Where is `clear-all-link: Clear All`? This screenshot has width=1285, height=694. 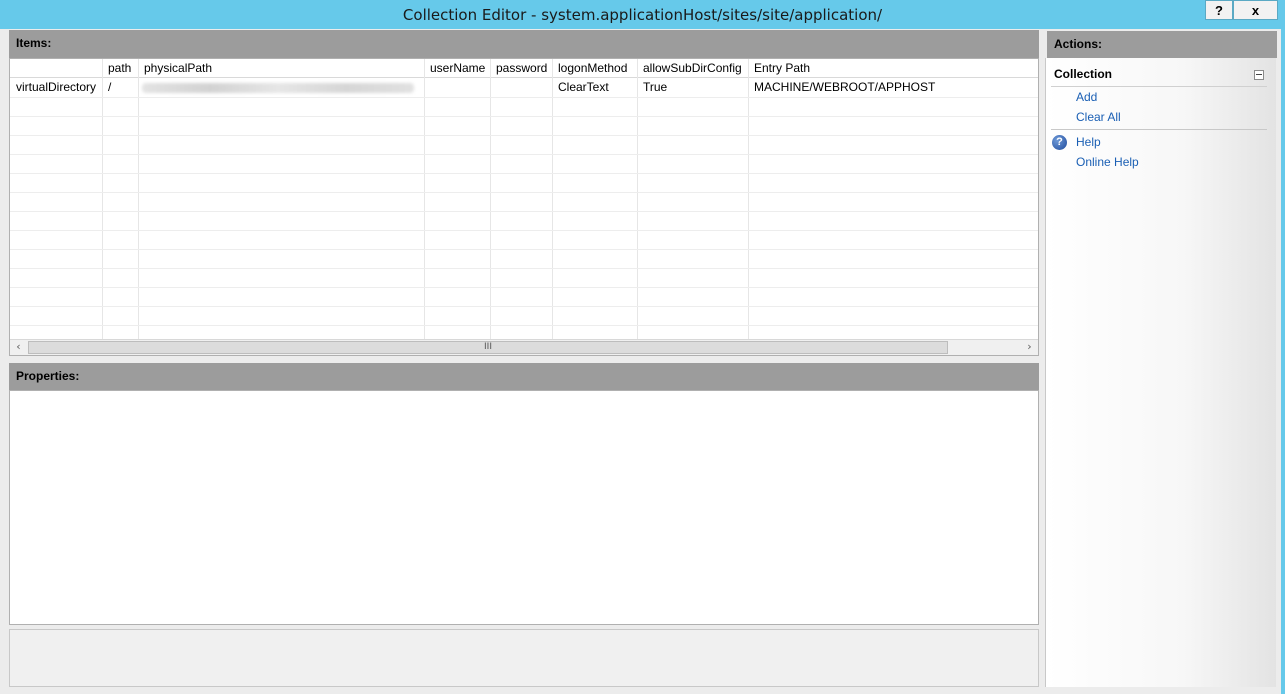 clear-all-link: Clear All is located at coordinates (1098, 117).